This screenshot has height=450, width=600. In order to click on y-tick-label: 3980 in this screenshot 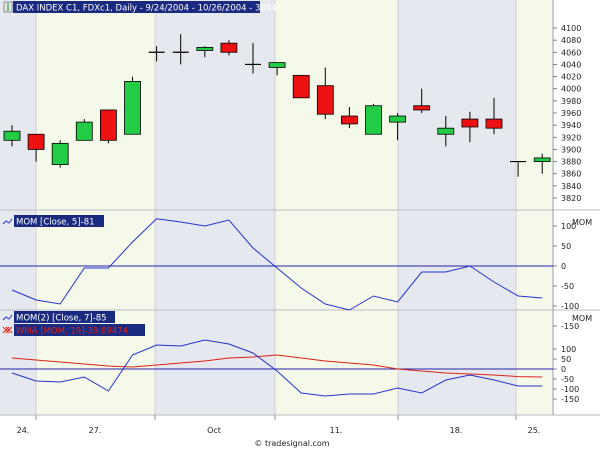, I will do `click(571, 101)`.